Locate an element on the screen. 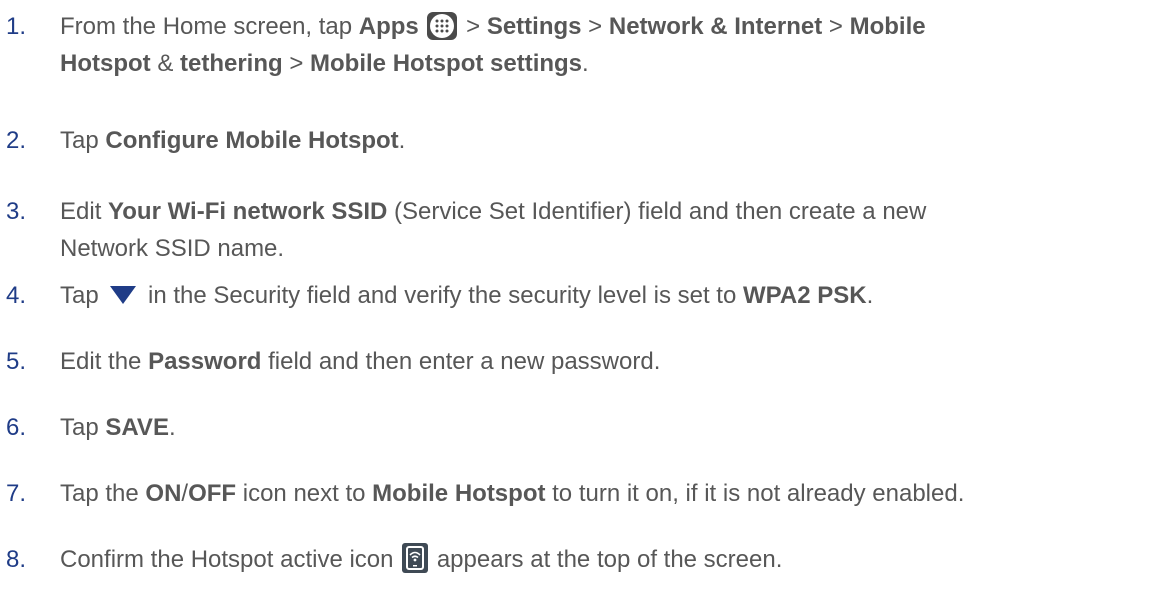  step-text: Tap Configure Mobile Hotspot. is located at coordinates (233, 140).